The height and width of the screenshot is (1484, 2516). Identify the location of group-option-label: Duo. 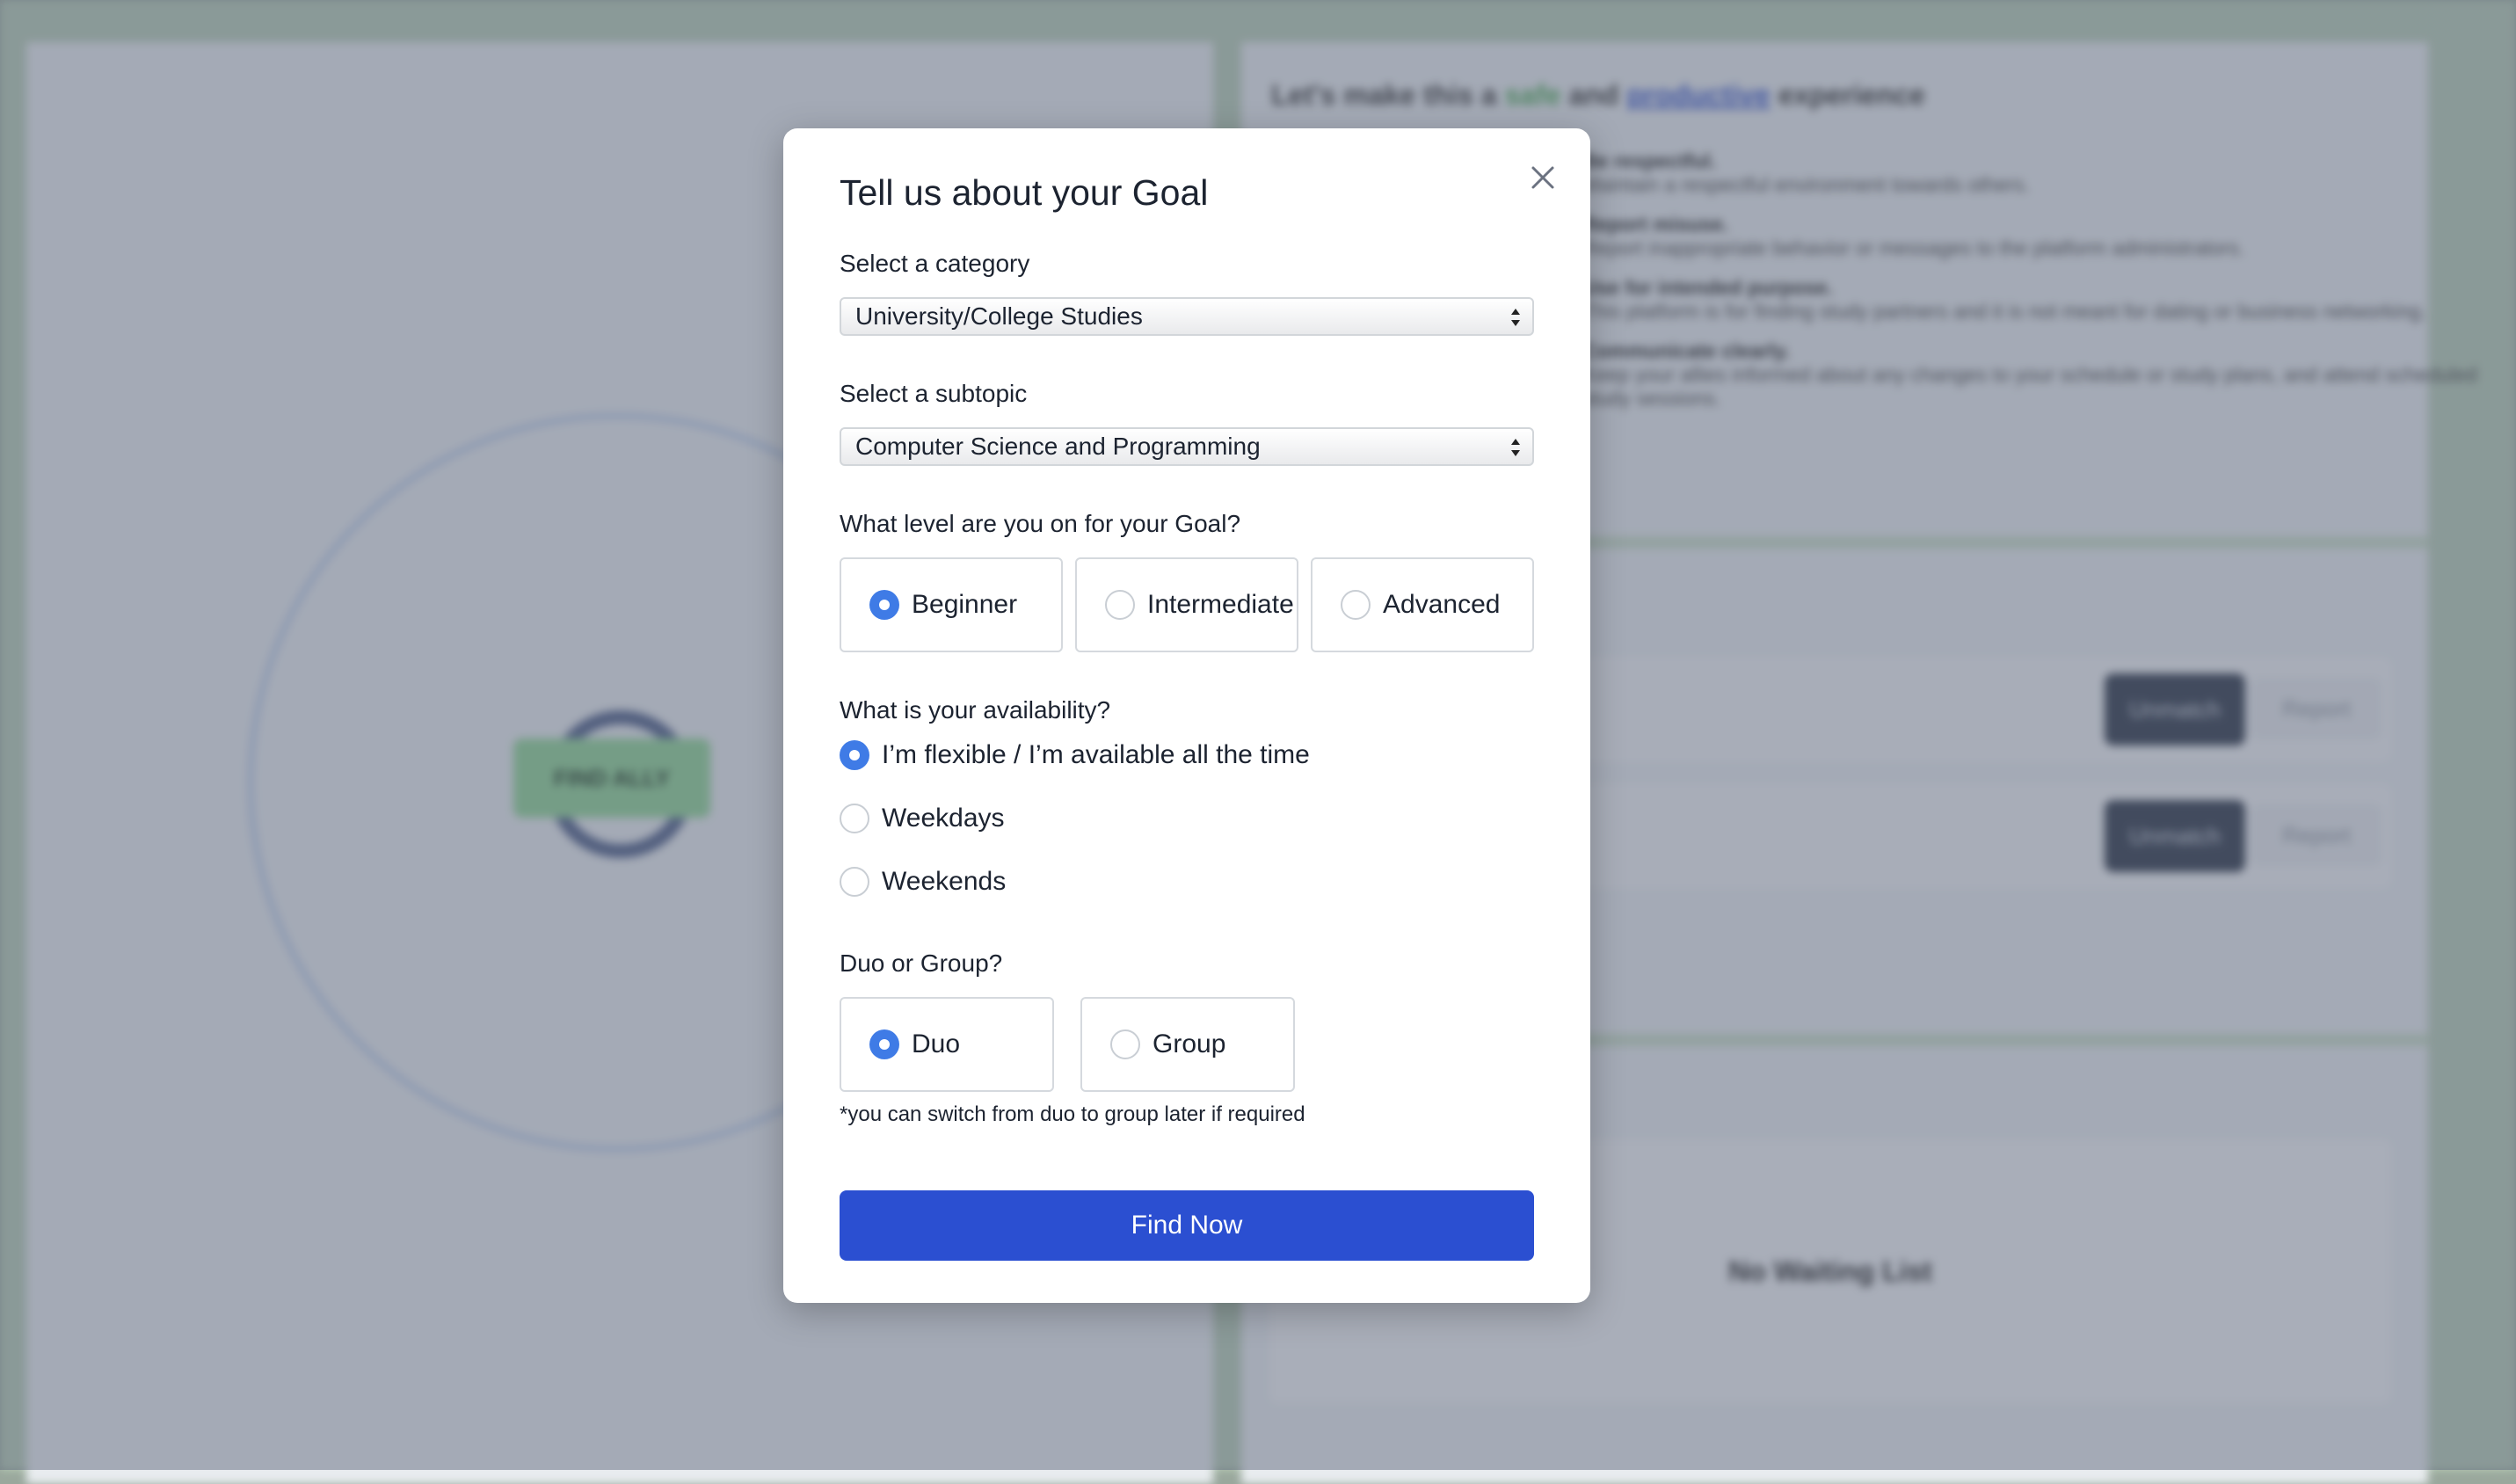
(936, 1043).